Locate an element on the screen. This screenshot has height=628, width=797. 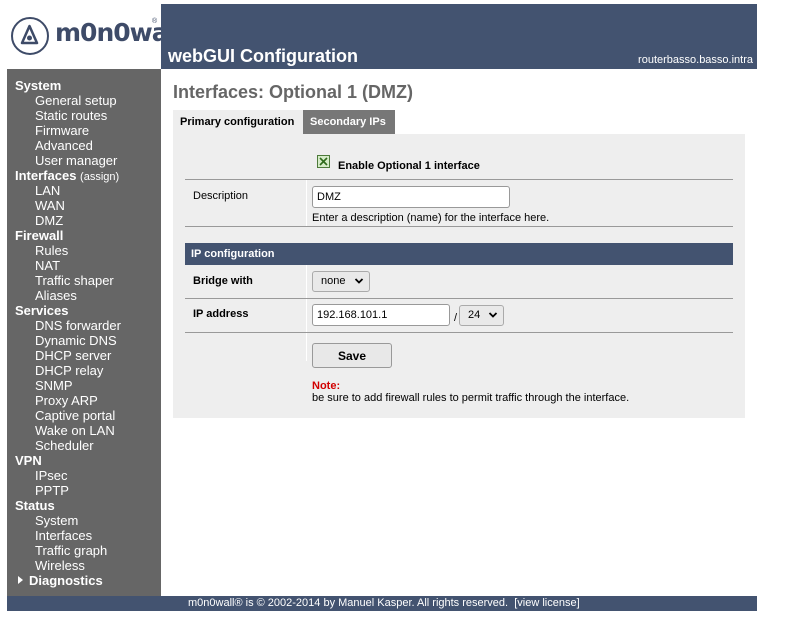
sidebar-item-rules: Rules is located at coordinates (51, 250).